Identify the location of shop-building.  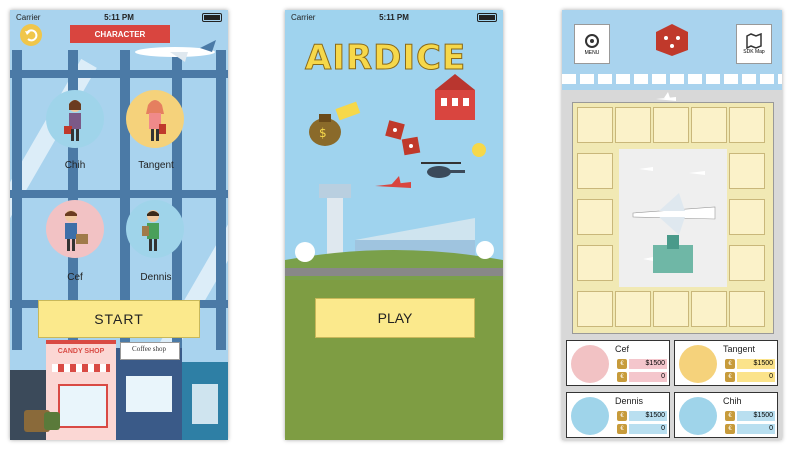
(205, 401).